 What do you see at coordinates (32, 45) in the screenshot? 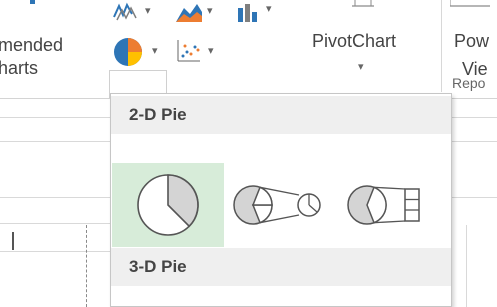
I see `recommended-charts-label-line1: mended` at bounding box center [32, 45].